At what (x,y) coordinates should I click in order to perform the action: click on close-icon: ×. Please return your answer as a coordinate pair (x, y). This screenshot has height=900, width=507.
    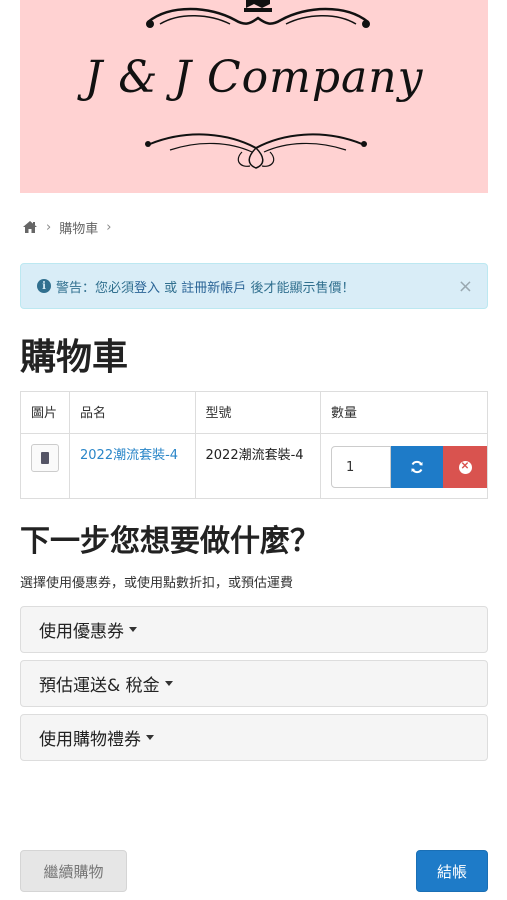
    Looking at the image, I should click on (465, 286).